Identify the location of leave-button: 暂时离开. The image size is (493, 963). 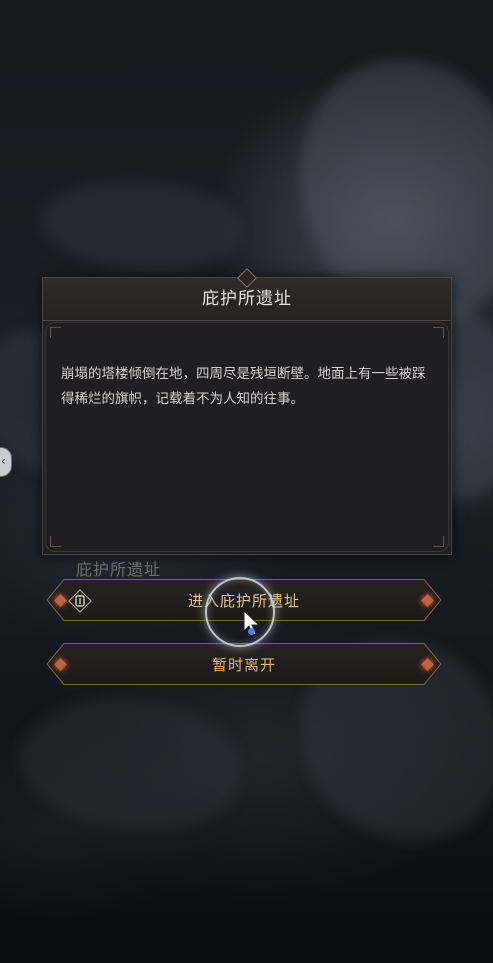
(244, 664).